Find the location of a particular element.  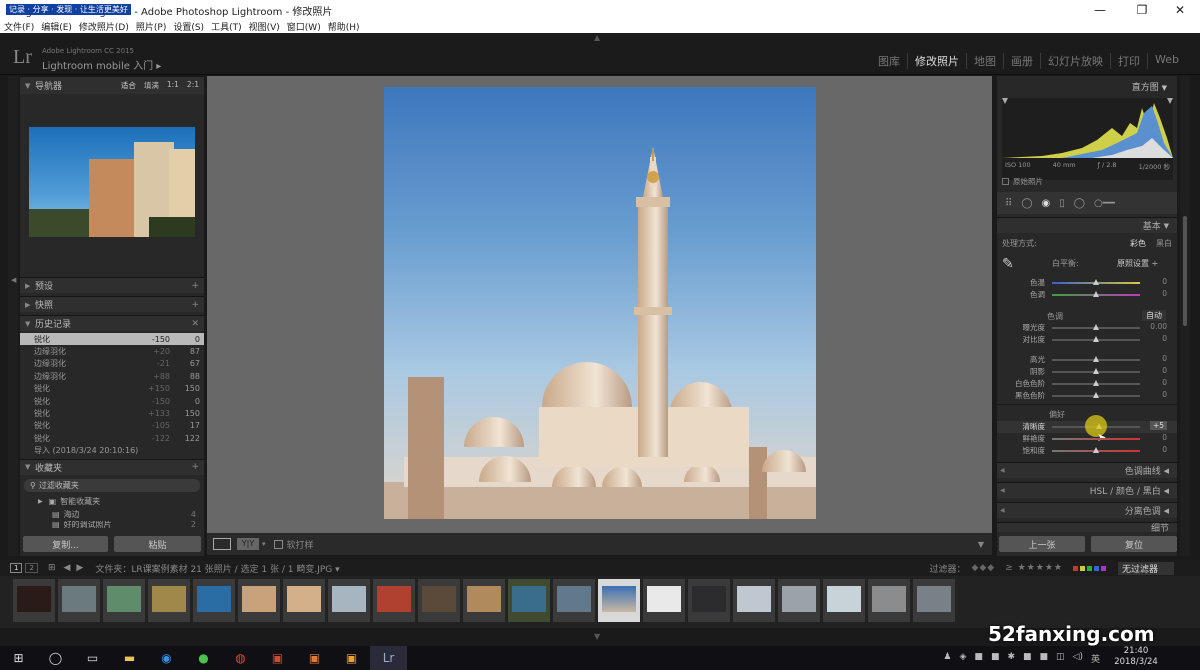

zoom-fill: 填满 is located at coordinates (151, 85).